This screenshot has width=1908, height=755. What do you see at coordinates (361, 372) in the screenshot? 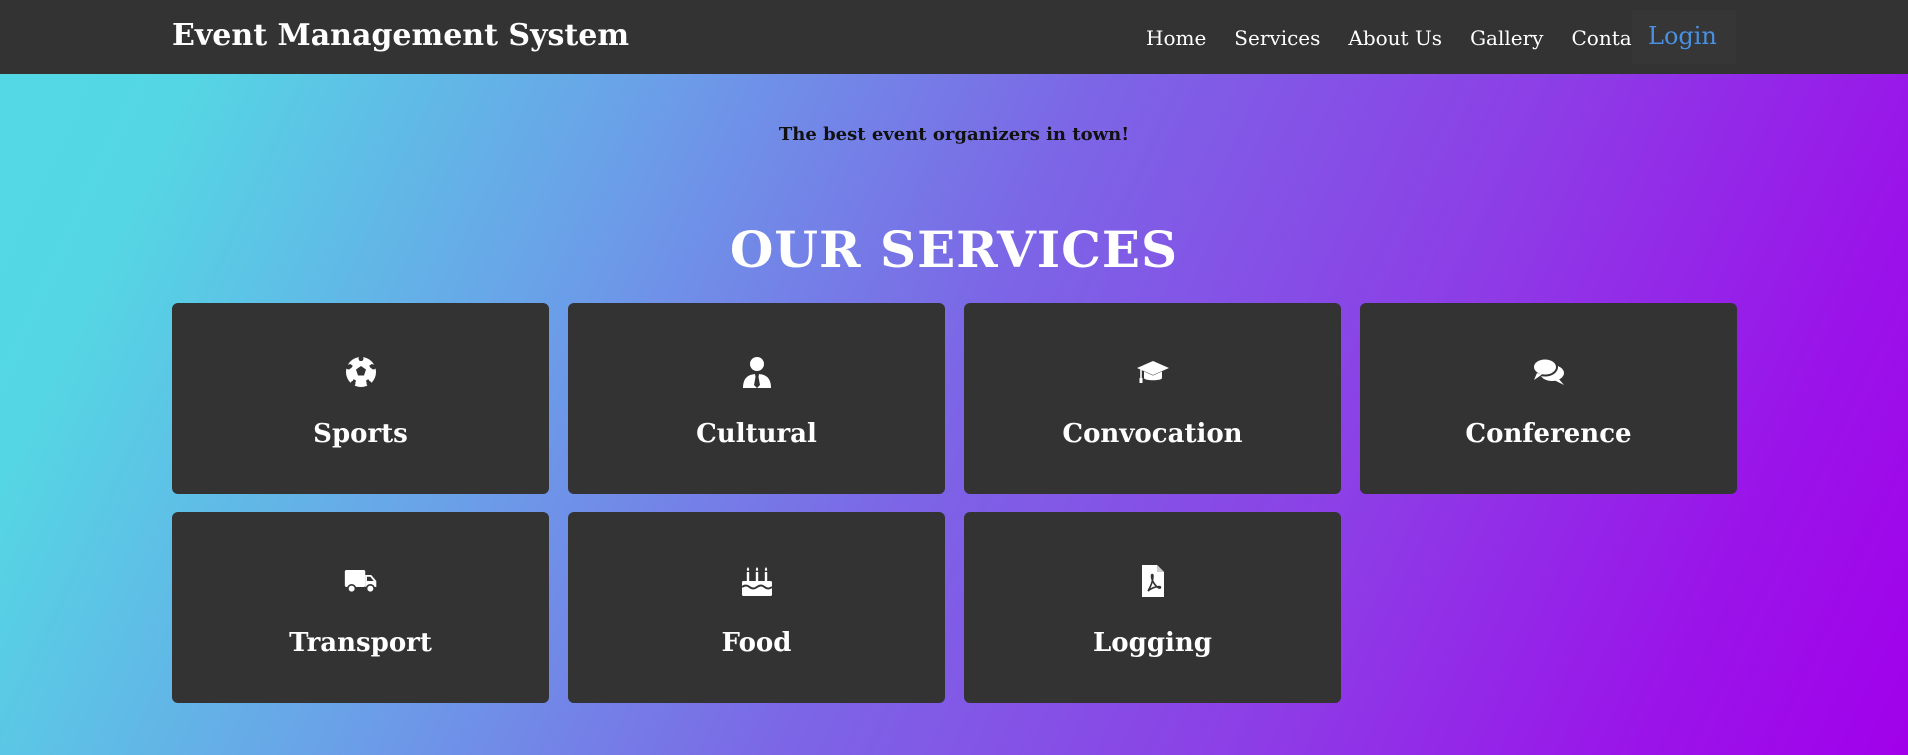
I see `soccer-ball-icon` at bounding box center [361, 372].